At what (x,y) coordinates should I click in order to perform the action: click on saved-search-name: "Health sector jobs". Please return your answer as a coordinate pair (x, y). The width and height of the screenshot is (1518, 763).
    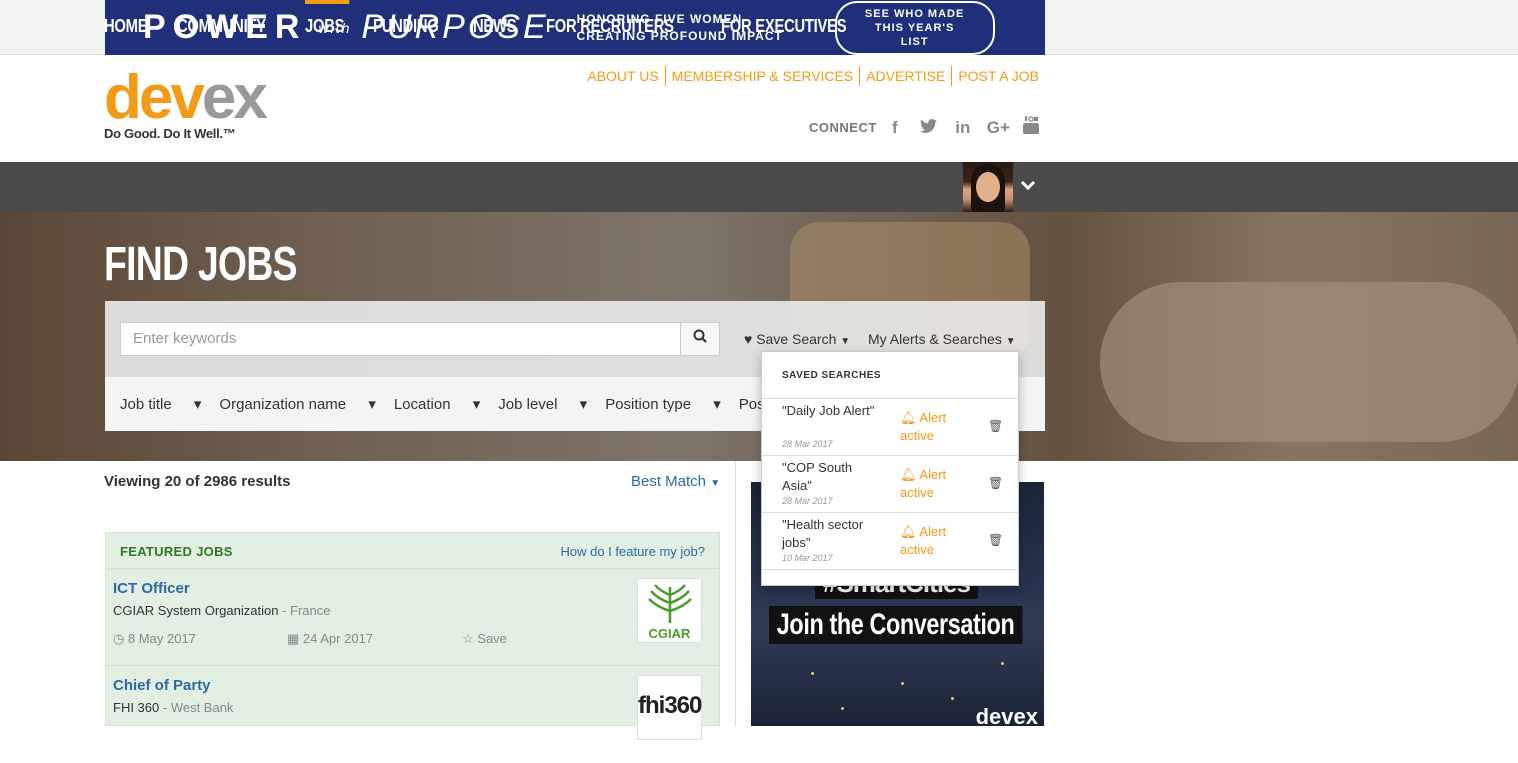
    Looking at the image, I should click on (832, 534).